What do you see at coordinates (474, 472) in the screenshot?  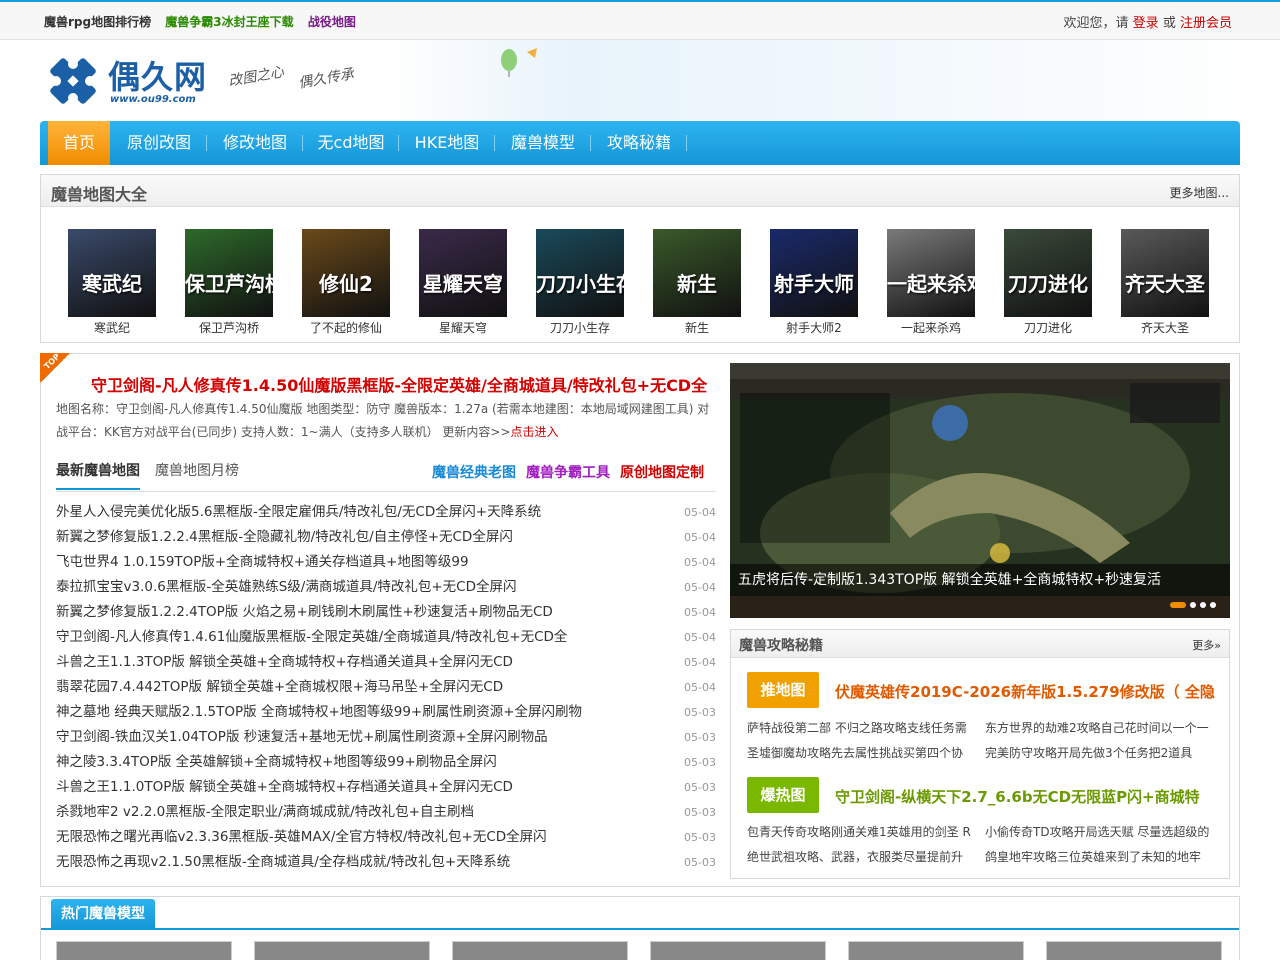 I see `classic-maps-link: 魔兽经典老图` at bounding box center [474, 472].